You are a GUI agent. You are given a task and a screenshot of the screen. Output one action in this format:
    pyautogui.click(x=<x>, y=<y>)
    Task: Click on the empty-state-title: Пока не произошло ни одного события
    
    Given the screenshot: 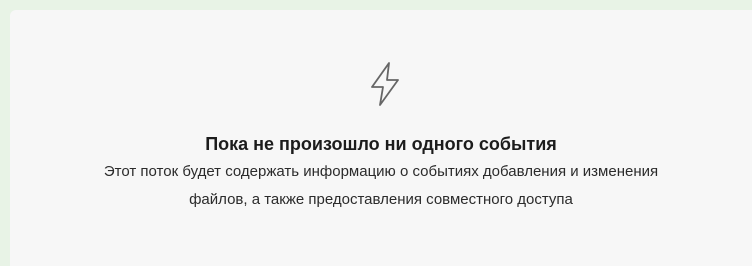 What is the action you would take?
    pyautogui.click(x=381, y=144)
    